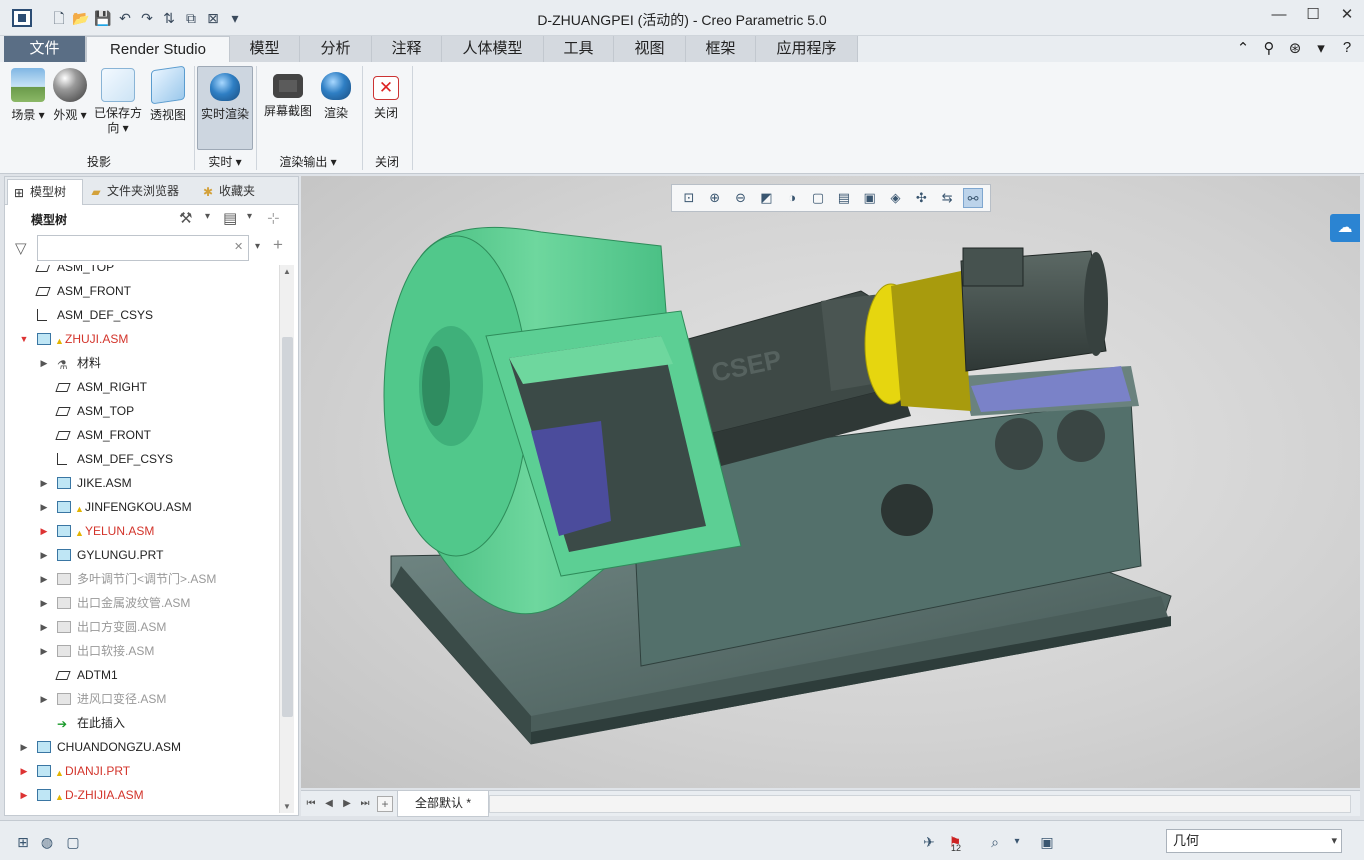 The image size is (1364, 860). What do you see at coordinates (311, 804) in the screenshot?
I see `first-sheet-icon: ⏮` at bounding box center [311, 804].